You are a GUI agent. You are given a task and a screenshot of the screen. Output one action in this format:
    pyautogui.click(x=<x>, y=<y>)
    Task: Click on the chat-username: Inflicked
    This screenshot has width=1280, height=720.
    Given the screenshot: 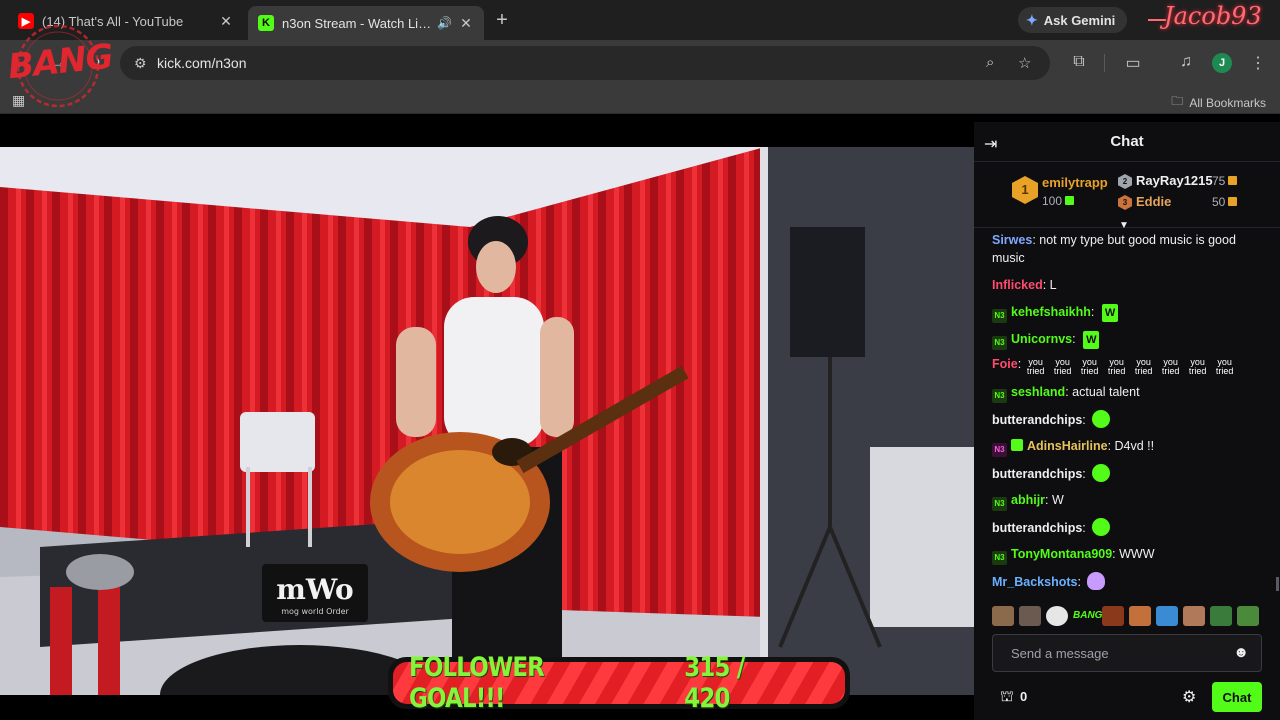 What is the action you would take?
    pyautogui.click(x=1017, y=285)
    